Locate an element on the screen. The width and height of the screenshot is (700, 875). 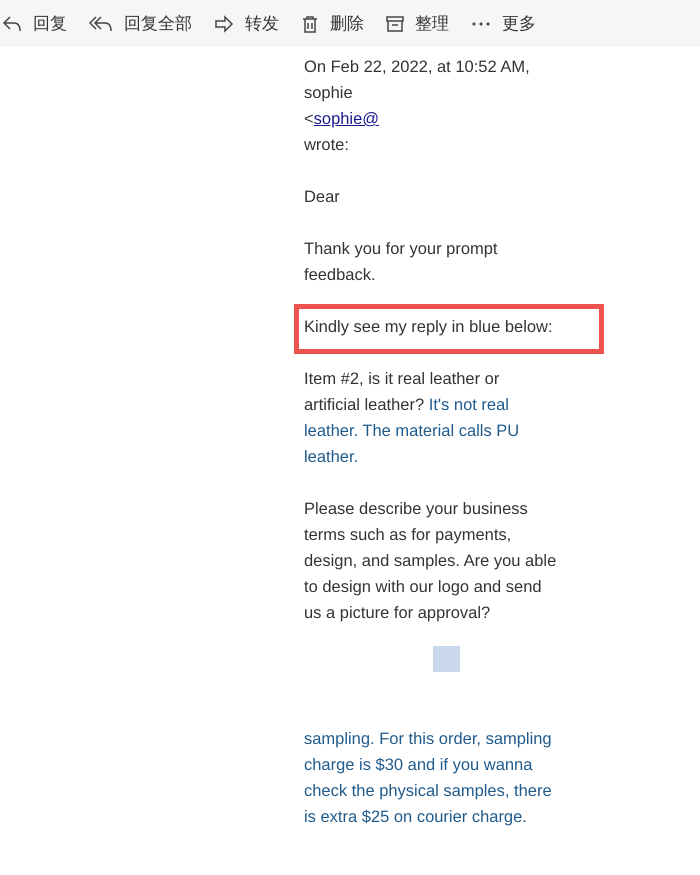
image-placeholder is located at coordinates (446, 659).